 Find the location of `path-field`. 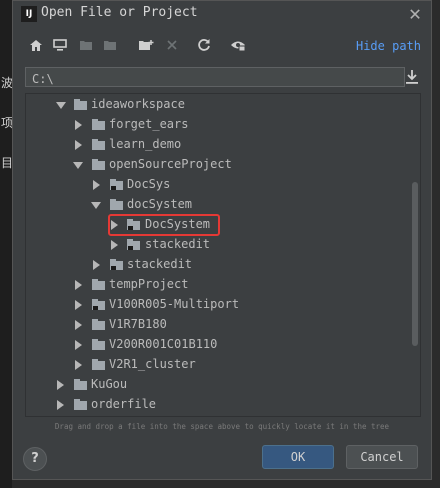

path-field is located at coordinates (215, 77).